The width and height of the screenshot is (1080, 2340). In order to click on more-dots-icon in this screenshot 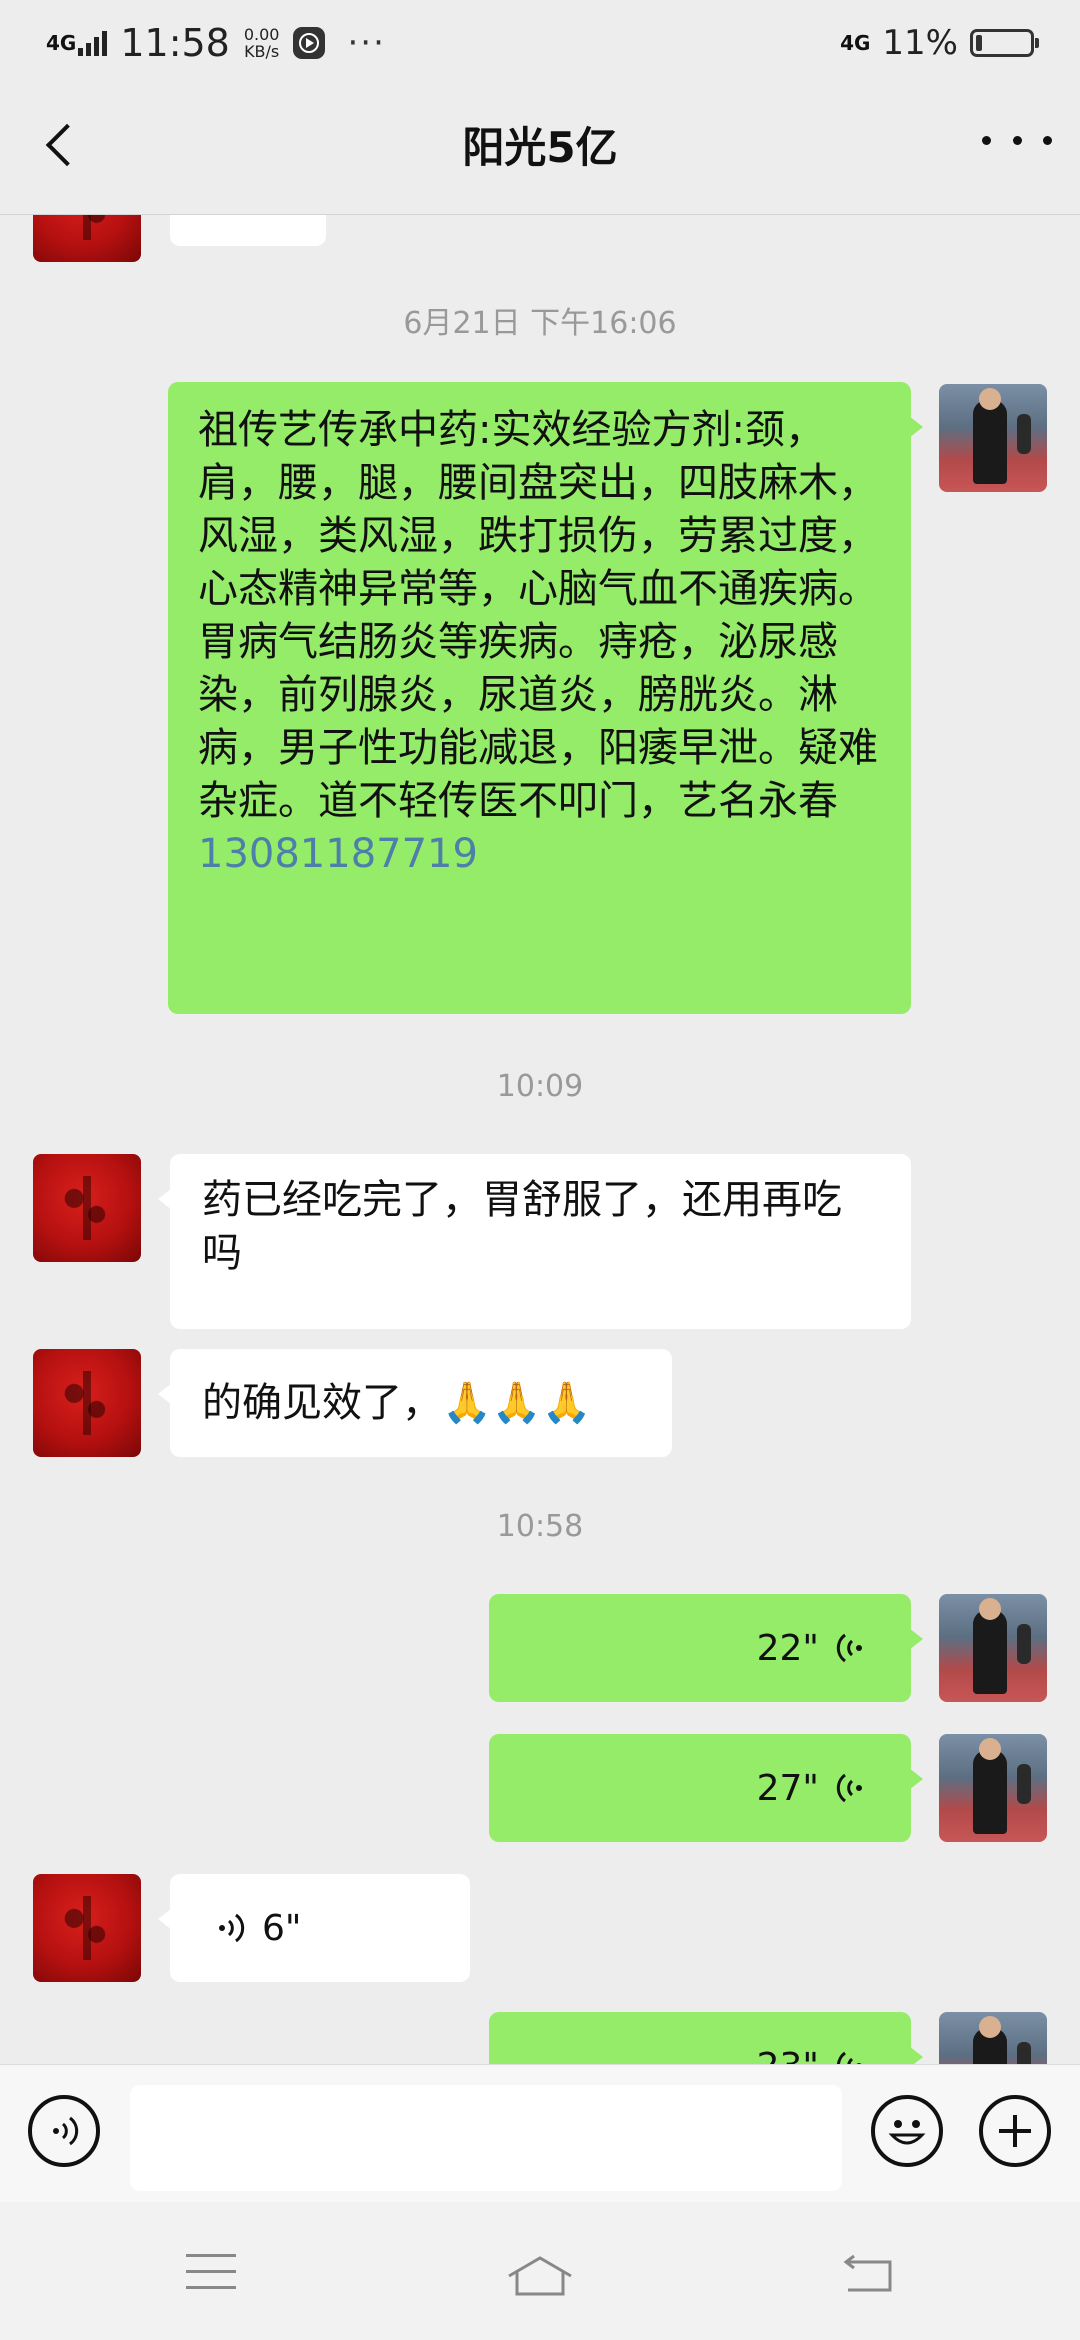, I will do `click(1017, 140)`.